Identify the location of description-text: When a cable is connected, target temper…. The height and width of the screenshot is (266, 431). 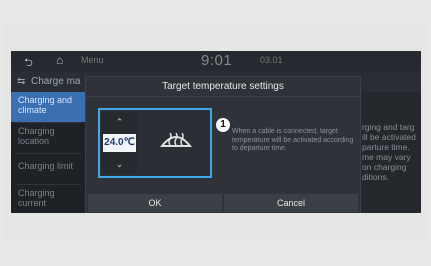
(293, 140).